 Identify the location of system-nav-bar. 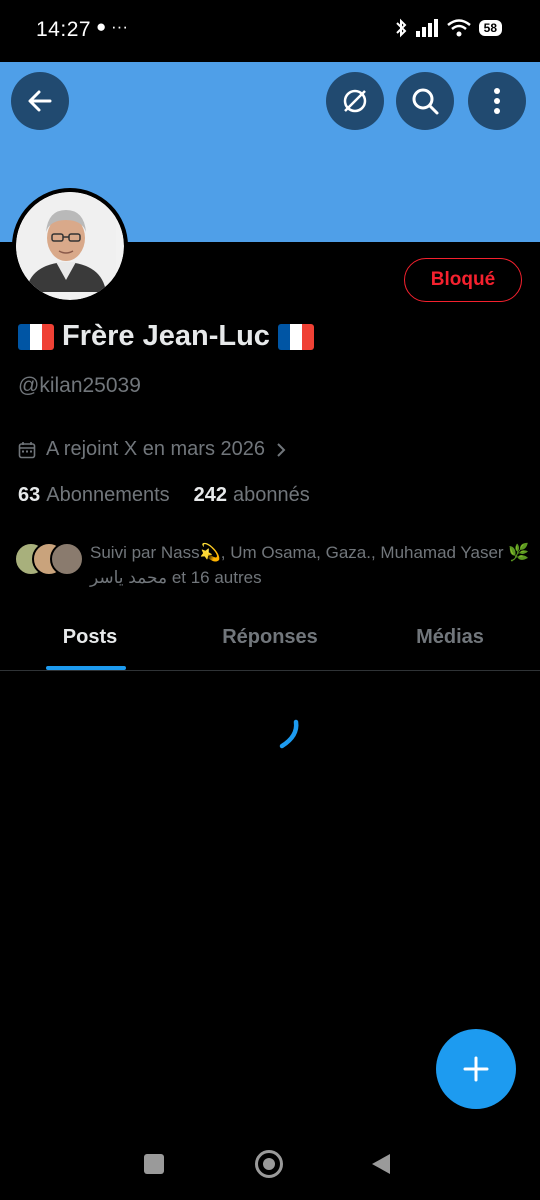
(270, 1165).